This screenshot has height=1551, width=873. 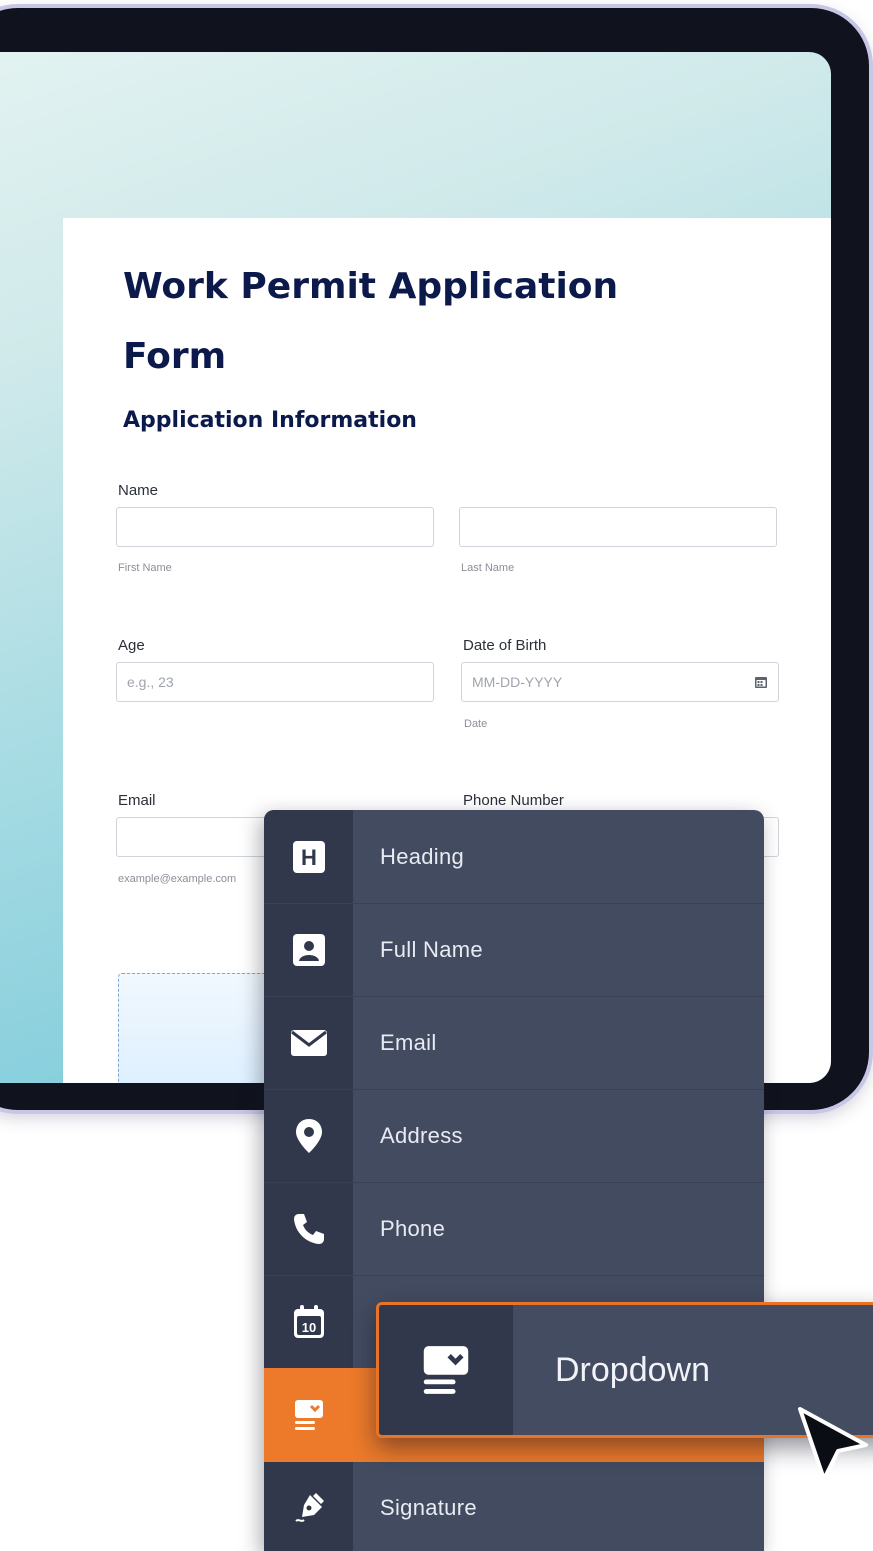 I want to click on calendar-picker-icon, so click(x=761, y=682).